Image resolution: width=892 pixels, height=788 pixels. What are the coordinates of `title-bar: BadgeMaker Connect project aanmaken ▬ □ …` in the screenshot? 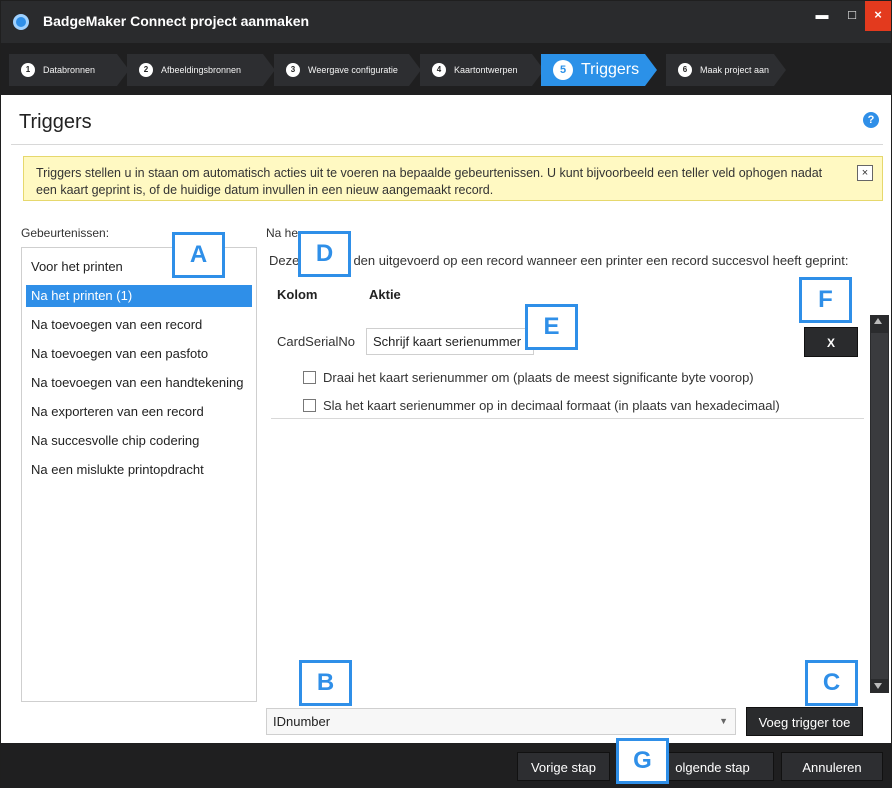 It's located at (446, 22).